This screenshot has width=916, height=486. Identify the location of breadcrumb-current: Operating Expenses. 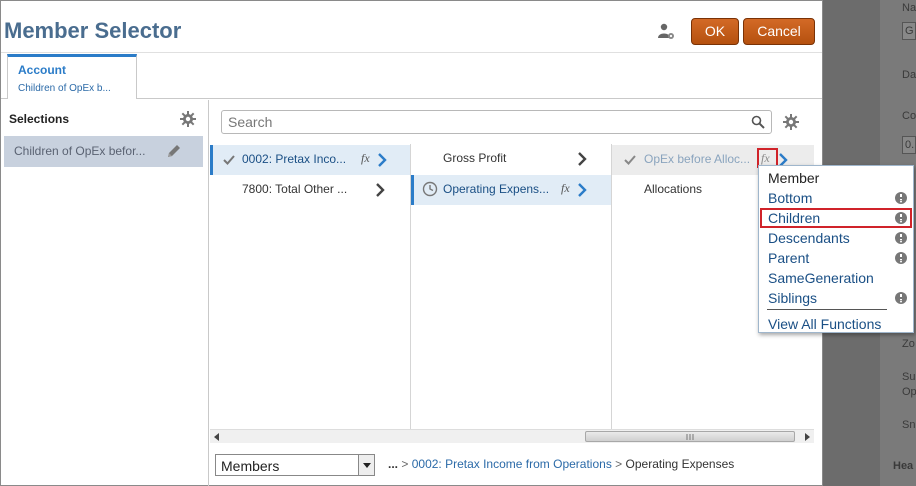
(680, 464).